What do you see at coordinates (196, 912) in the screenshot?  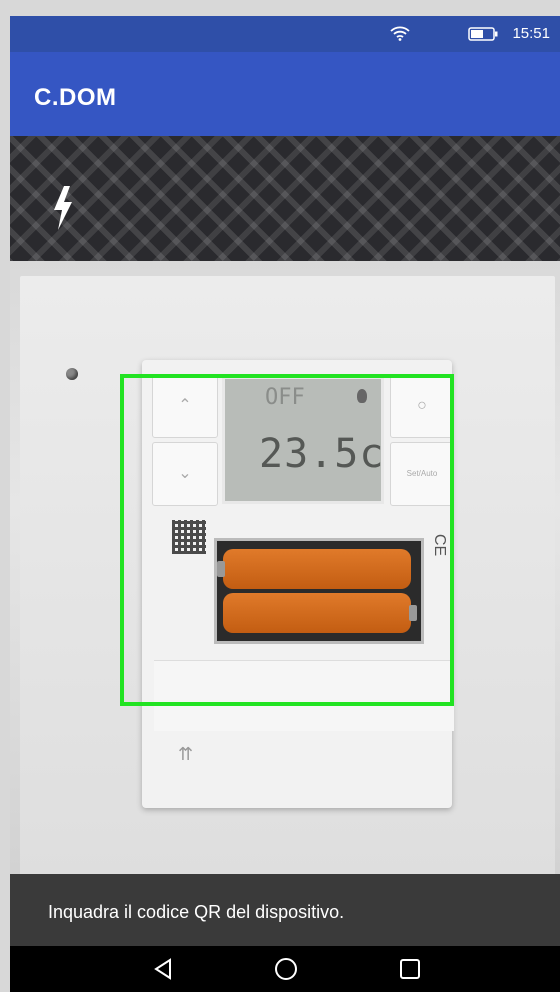 I see `instruction-text: Inquadra il codice QR del dispositivo.` at bounding box center [196, 912].